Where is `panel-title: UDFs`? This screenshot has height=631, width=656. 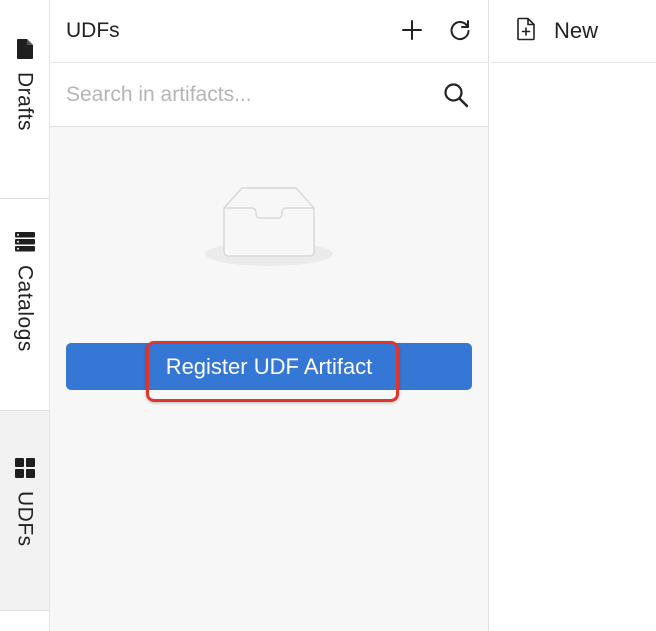 panel-title: UDFs is located at coordinates (93, 30).